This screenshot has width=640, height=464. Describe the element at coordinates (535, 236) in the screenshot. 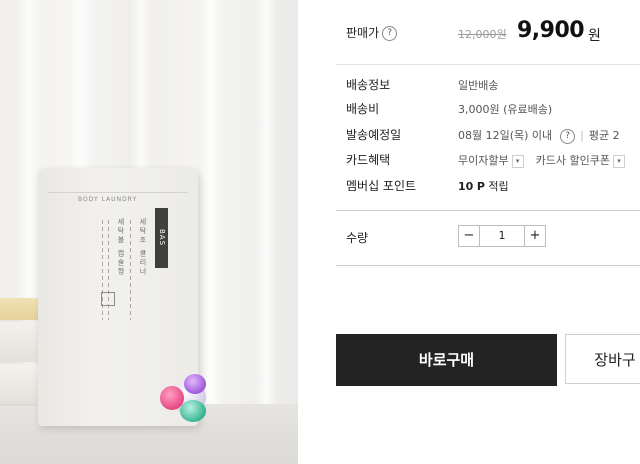

I see `quantity-increase-button: +` at that location.